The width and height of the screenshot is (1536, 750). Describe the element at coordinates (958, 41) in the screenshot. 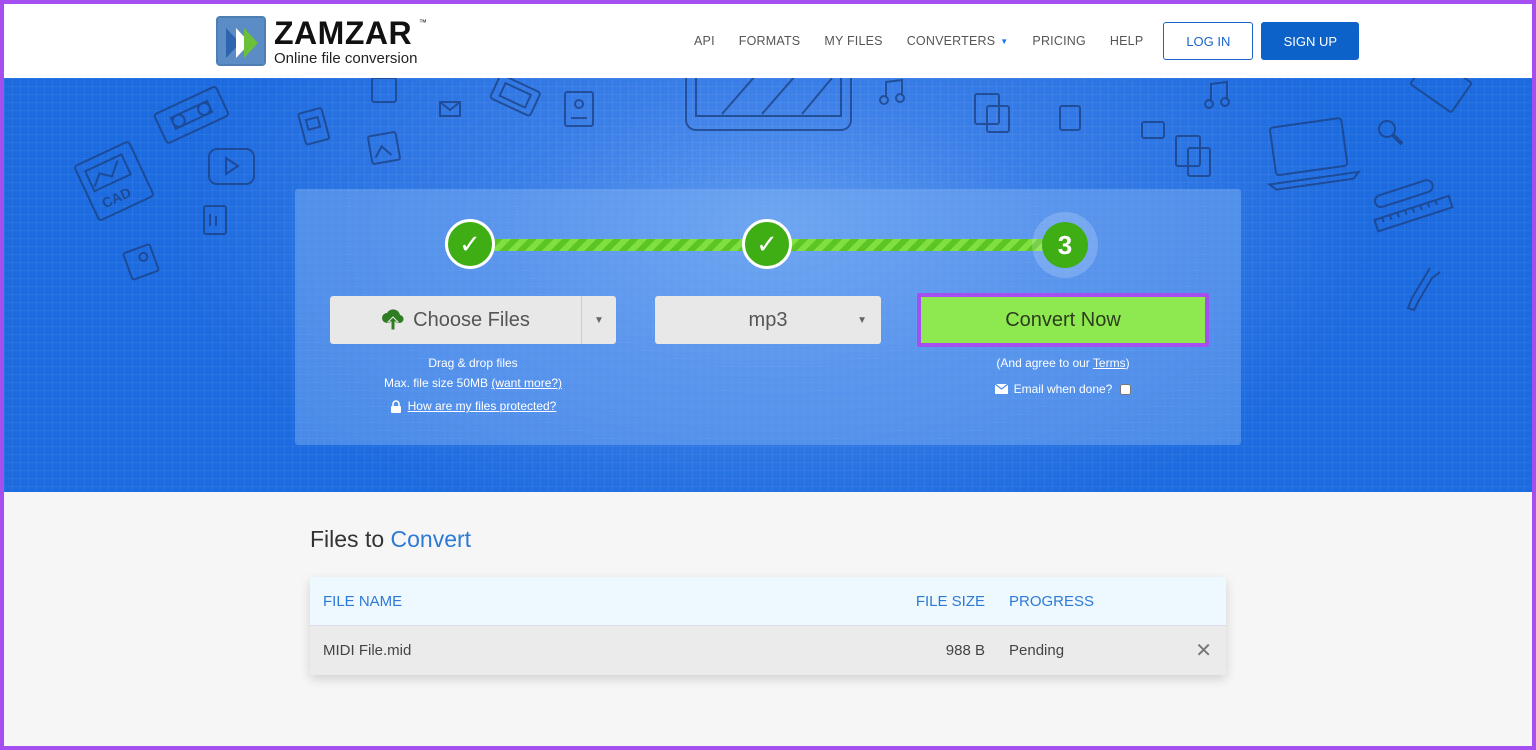

I see `nav-converters: CONVERTERS ▼` at that location.